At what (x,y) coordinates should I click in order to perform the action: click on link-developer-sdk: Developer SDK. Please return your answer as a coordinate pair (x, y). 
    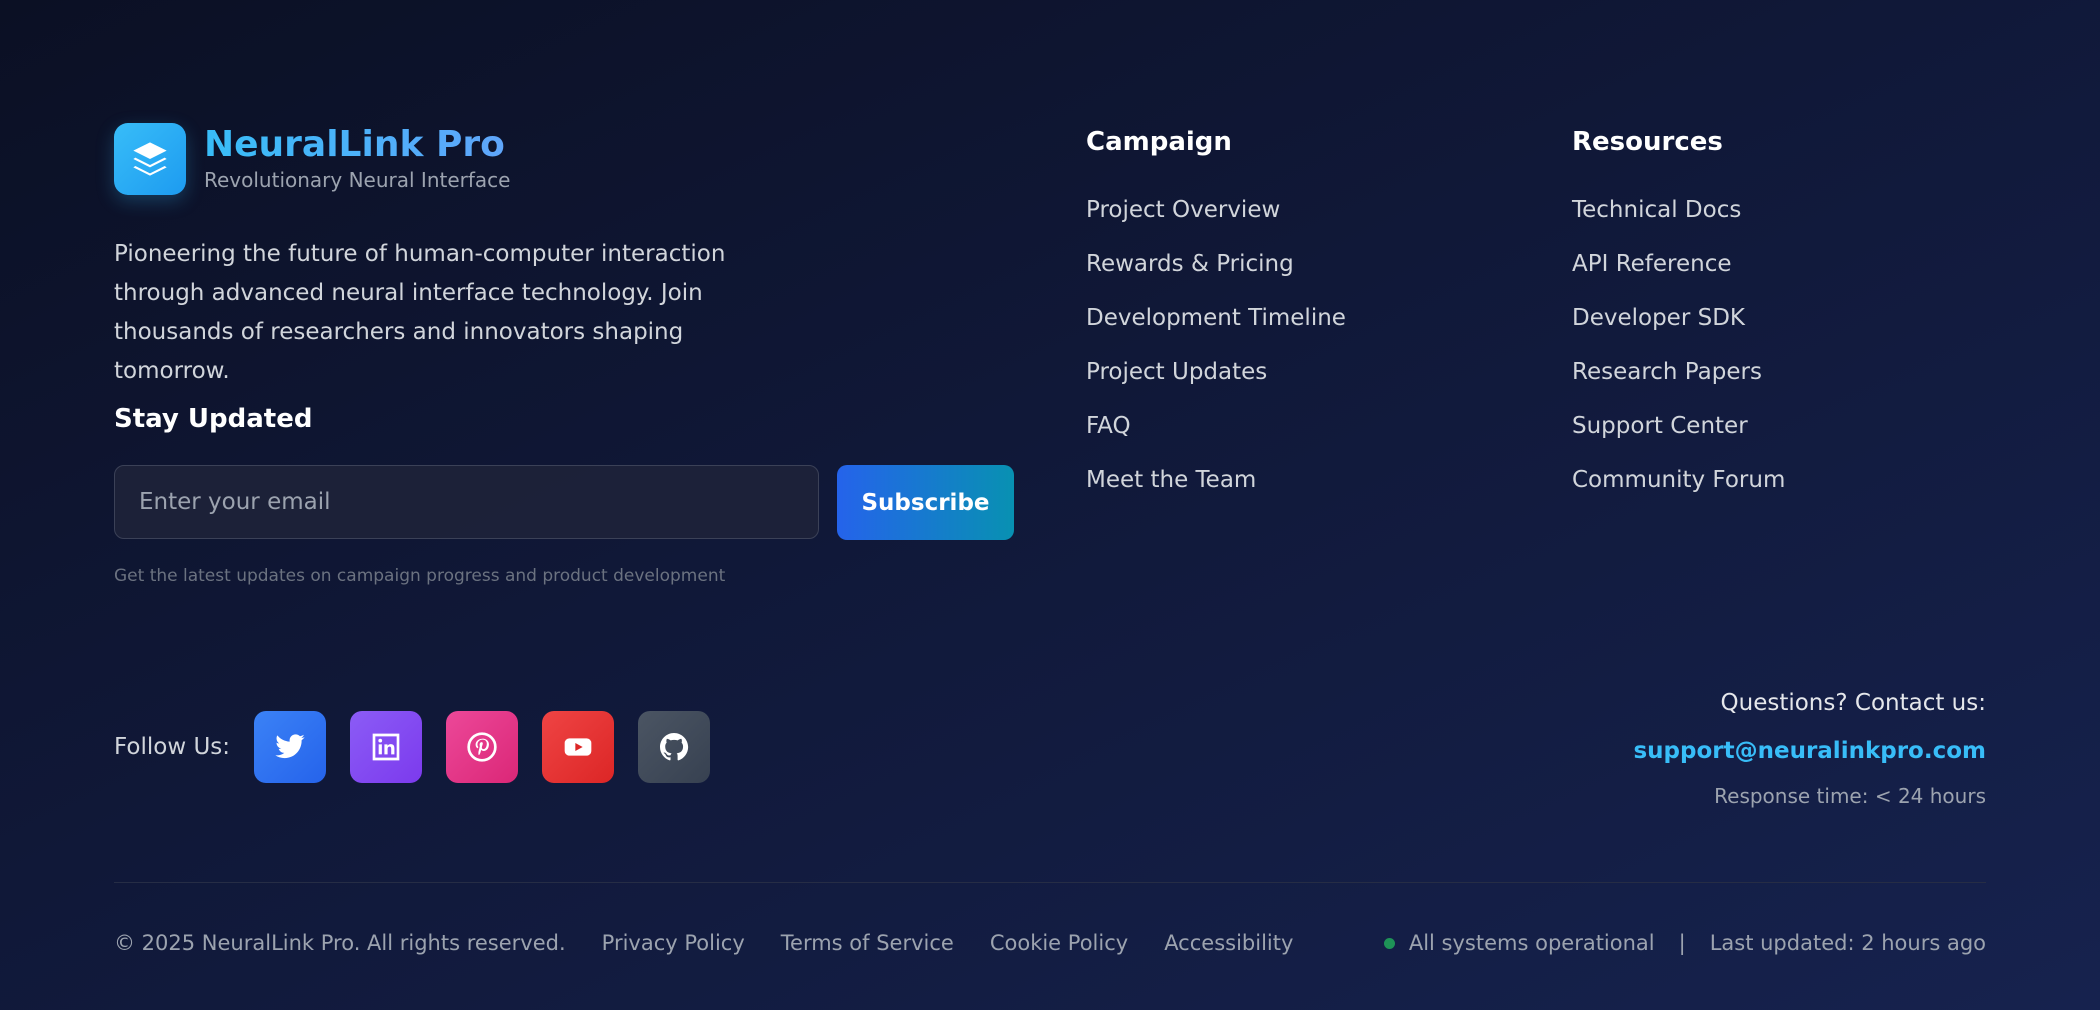
    Looking at the image, I should click on (1678, 318).